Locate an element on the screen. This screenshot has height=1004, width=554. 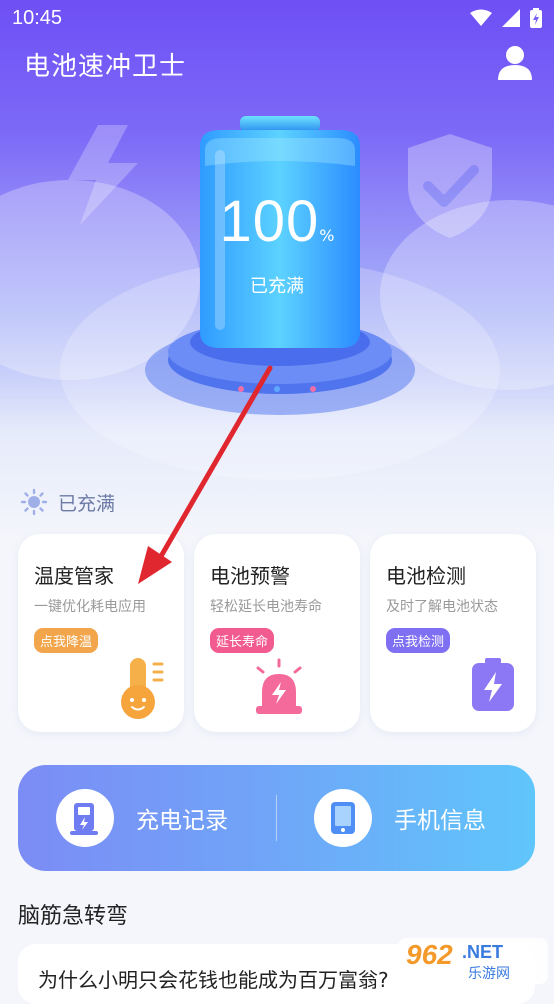
alarm-icon is located at coordinates (279, 686).